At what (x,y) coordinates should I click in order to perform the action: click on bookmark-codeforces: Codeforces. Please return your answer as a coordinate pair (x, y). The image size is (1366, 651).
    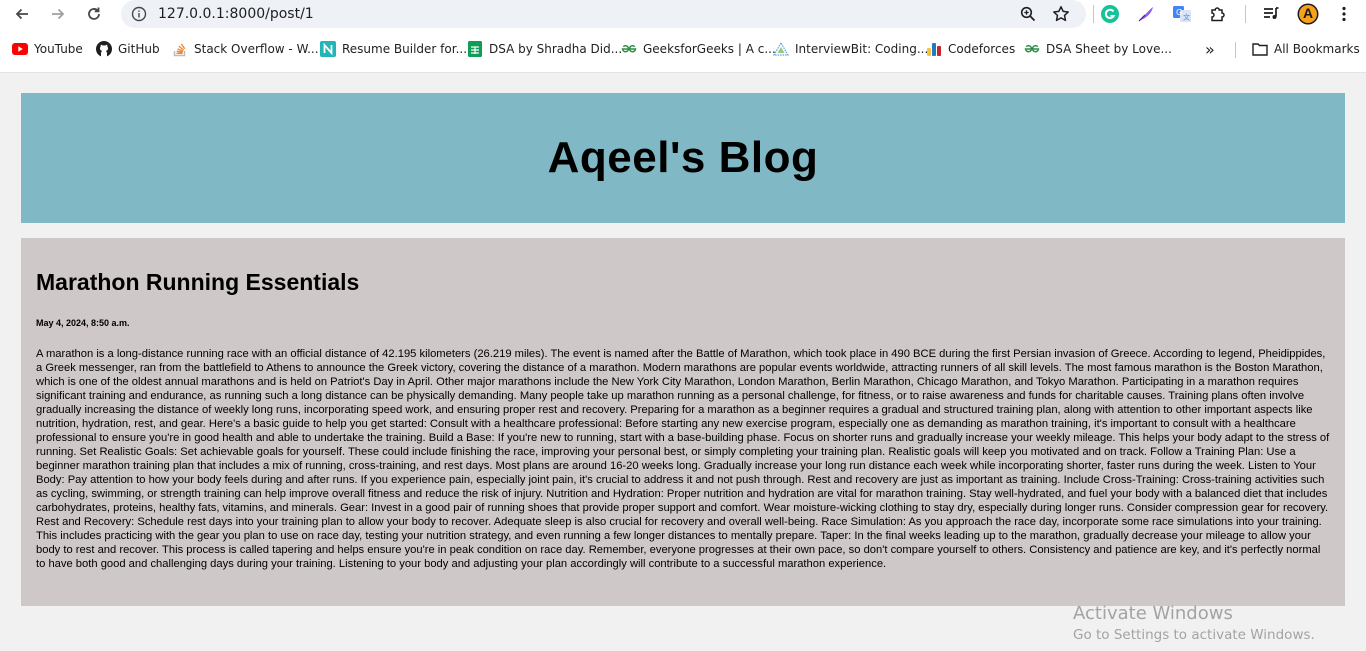
    Looking at the image, I should click on (970, 49).